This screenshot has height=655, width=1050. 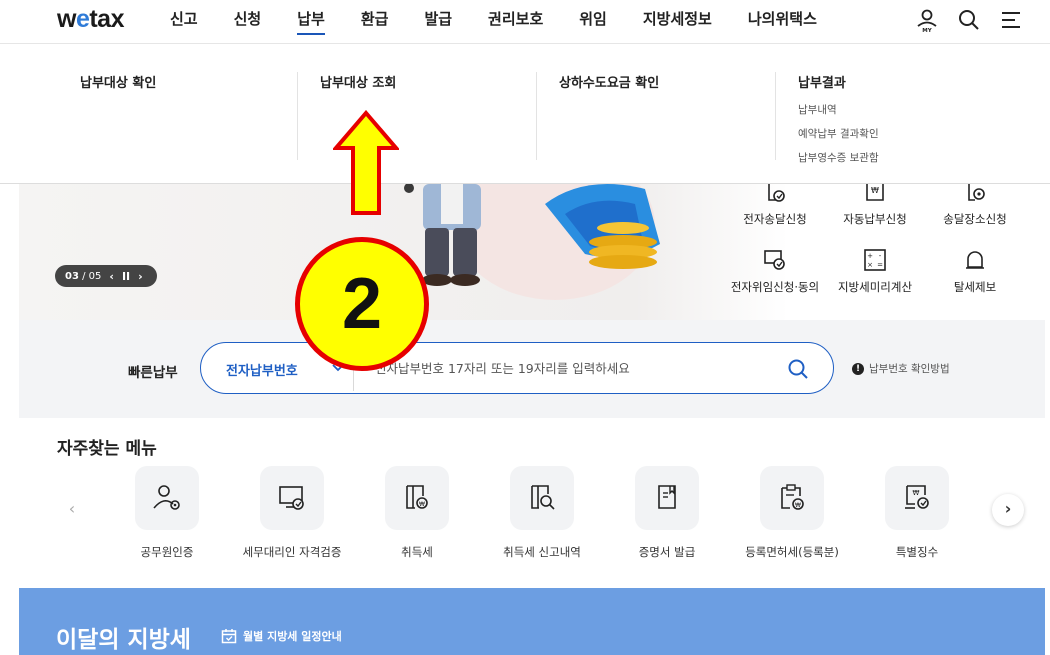 I want to click on payment-number-help-link: ! 납부번호 확인방법, so click(x=901, y=368).